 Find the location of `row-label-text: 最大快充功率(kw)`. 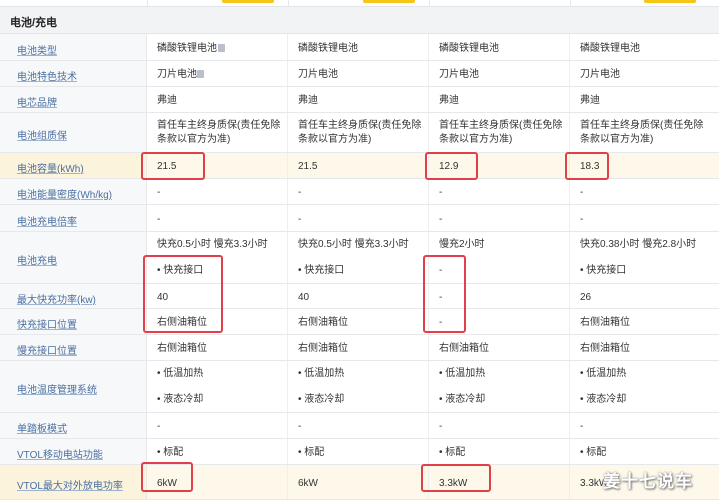

row-label-text: 最大快充功率(kw) is located at coordinates (56, 298).